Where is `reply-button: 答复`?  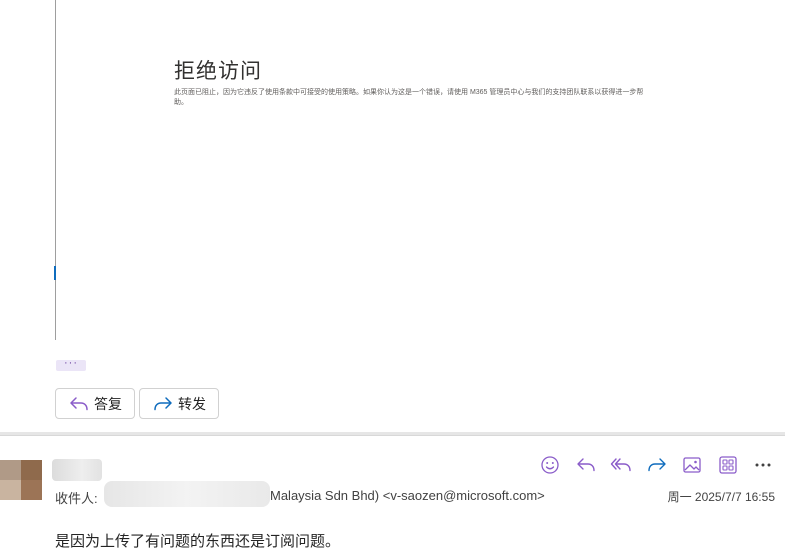
reply-button: 答复 is located at coordinates (95, 403).